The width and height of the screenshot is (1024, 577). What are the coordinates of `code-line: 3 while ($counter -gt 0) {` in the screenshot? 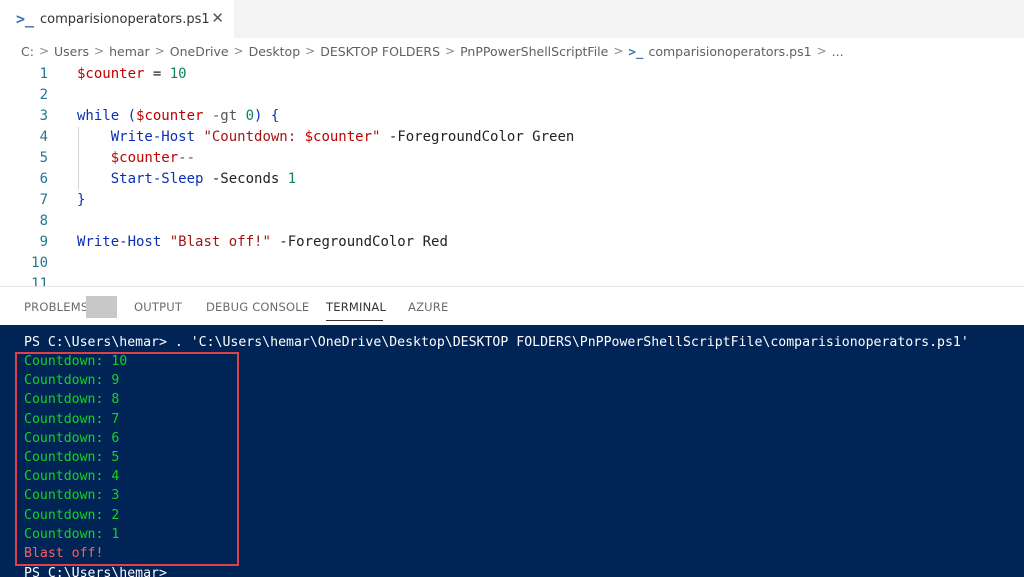 It's located at (512, 116).